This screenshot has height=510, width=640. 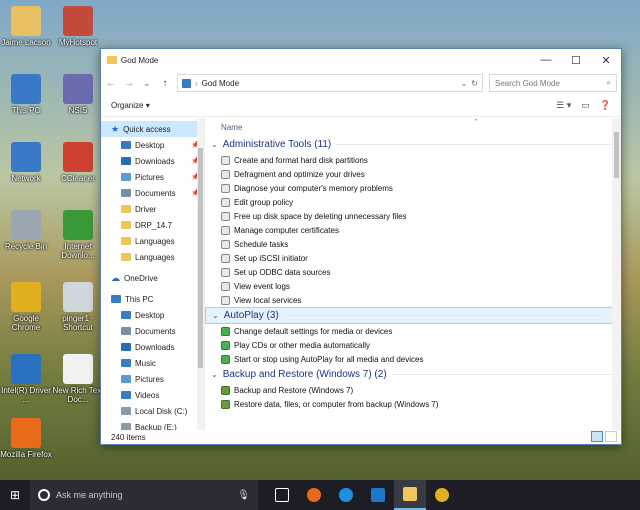 I want to click on microphone-icon: 🎙, so click(x=243, y=495).